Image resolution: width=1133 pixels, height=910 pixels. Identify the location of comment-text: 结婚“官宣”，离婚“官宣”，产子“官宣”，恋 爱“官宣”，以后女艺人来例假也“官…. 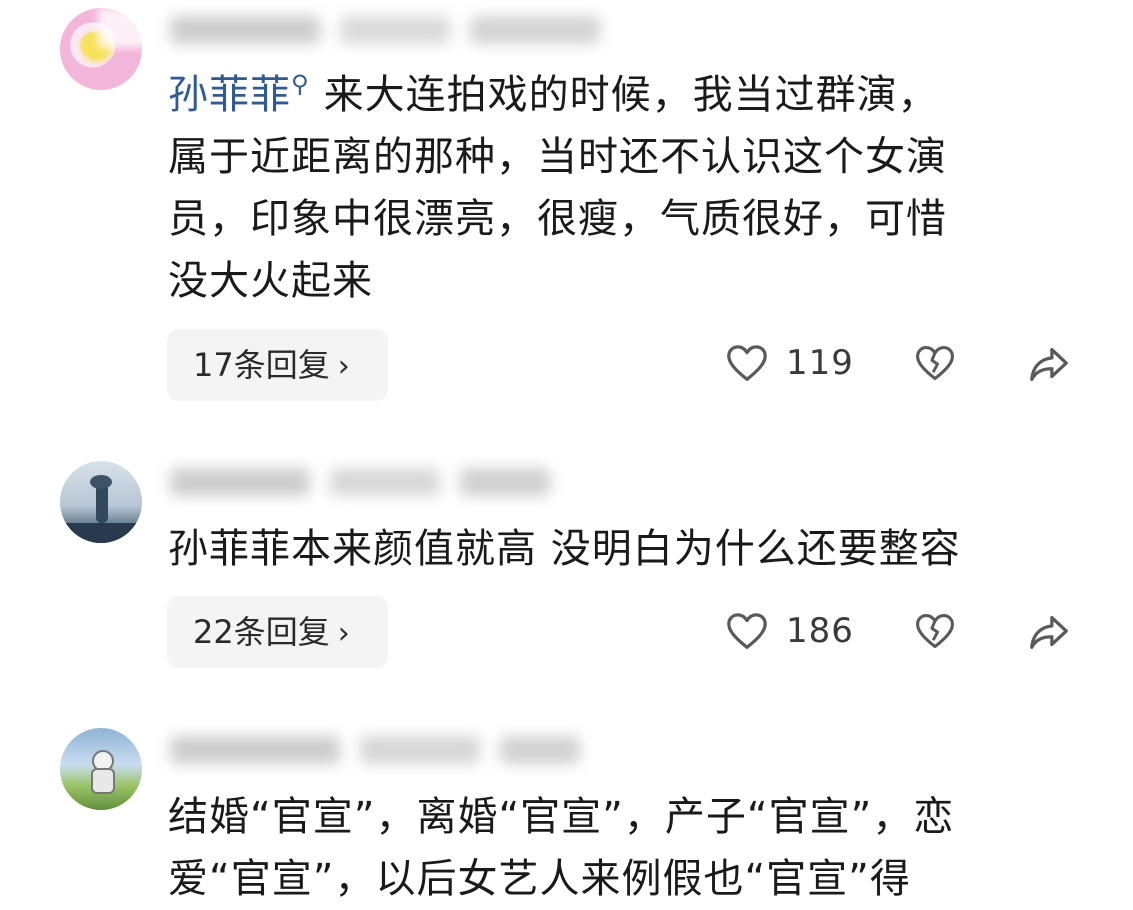
(620, 848).